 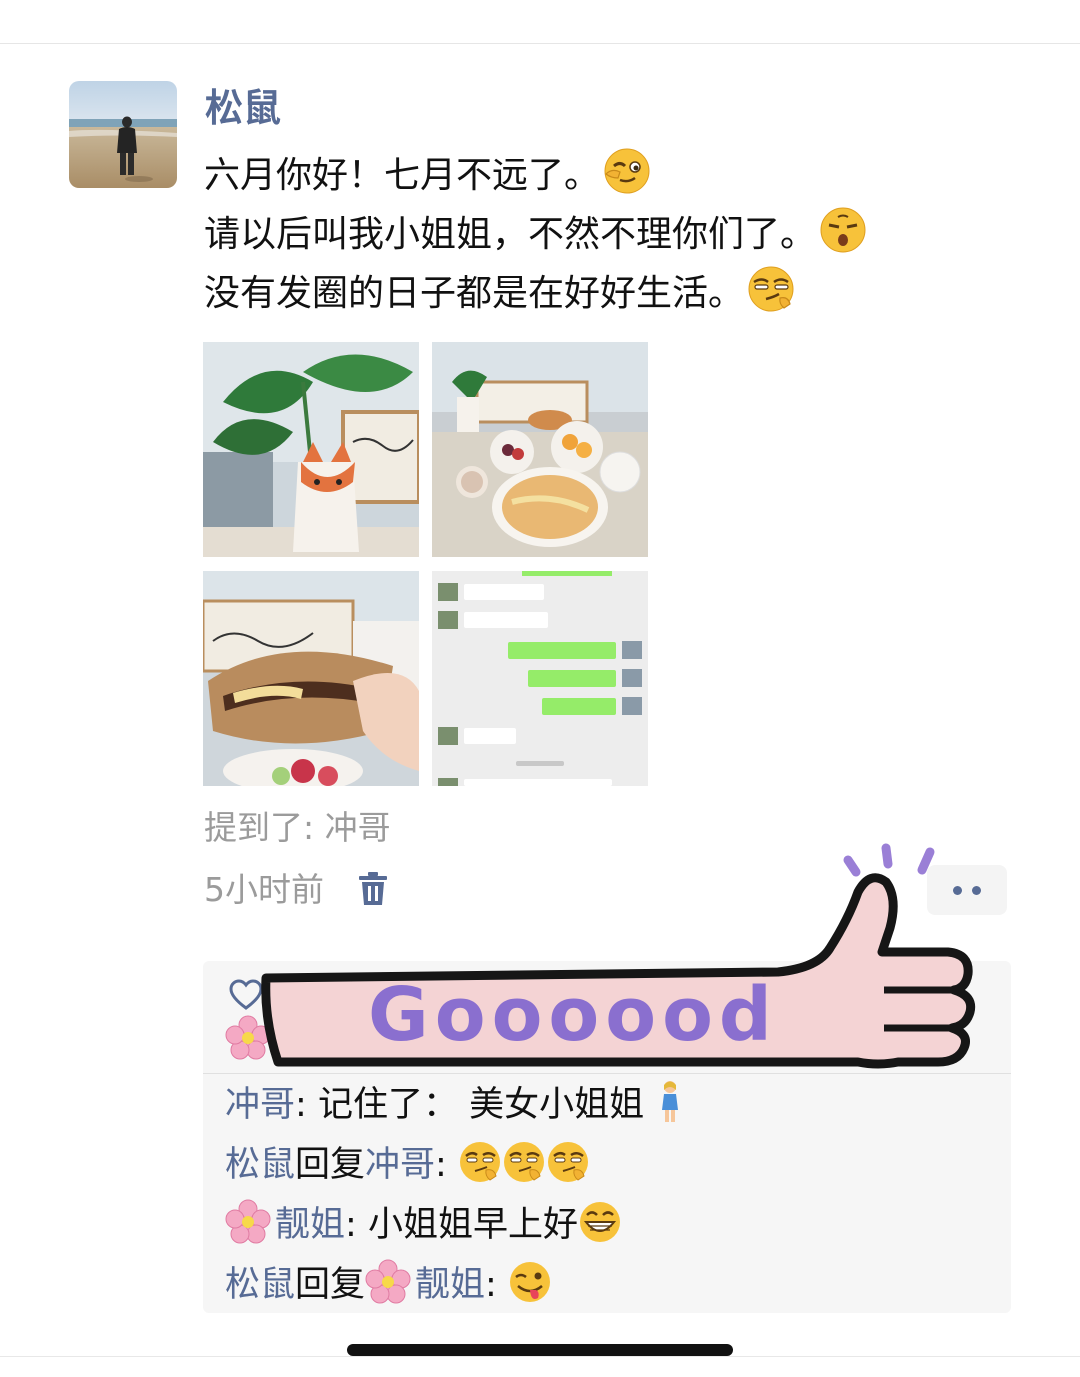 What do you see at coordinates (123, 134) in the screenshot?
I see `author-avatar` at bounding box center [123, 134].